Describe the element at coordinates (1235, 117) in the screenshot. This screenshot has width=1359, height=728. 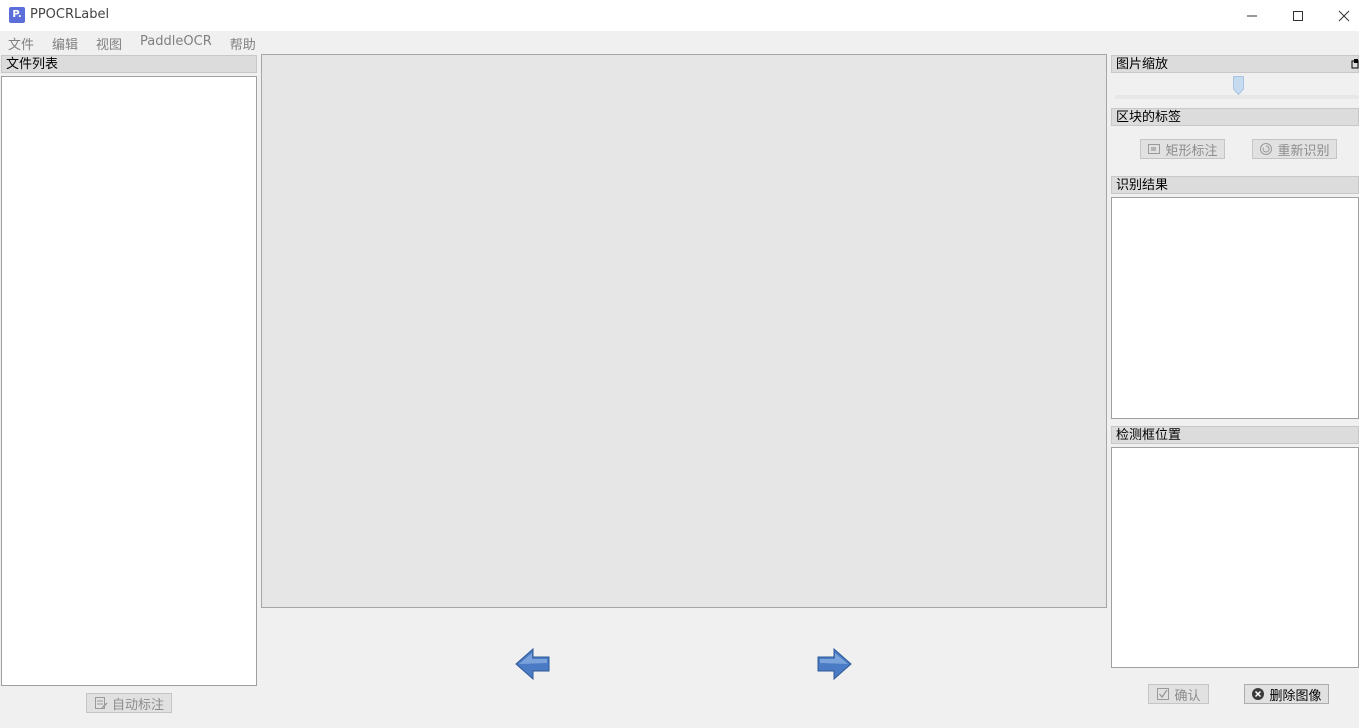
I see `box-label-title: 区块的标签` at that location.